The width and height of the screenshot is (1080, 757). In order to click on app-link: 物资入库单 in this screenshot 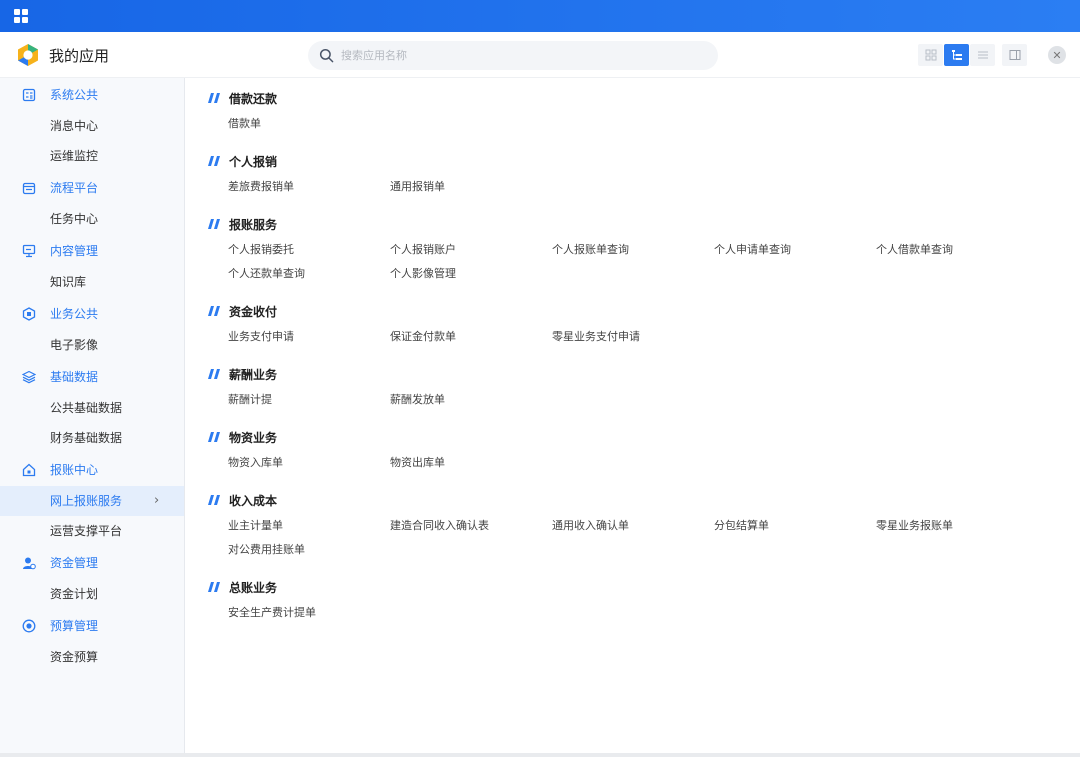, I will do `click(309, 463)`.